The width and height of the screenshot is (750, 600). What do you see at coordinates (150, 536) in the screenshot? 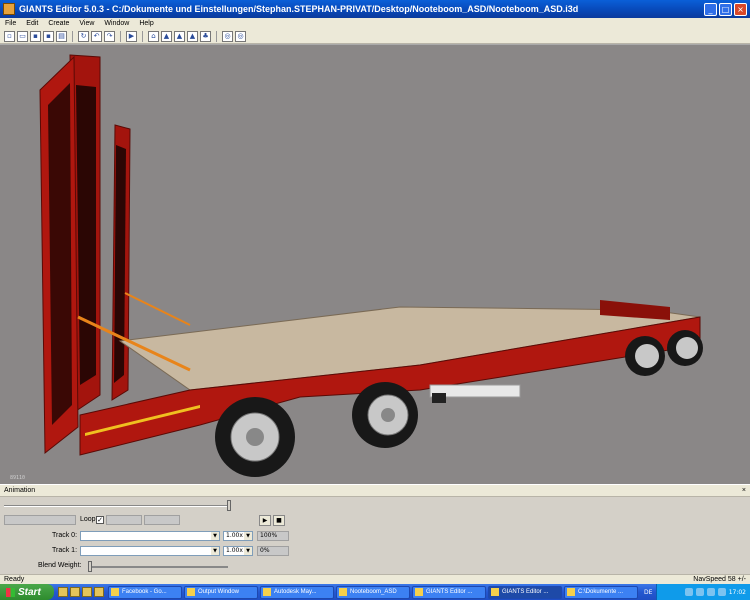
I see `track0-clip-select: ▼` at bounding box center [150, 536].